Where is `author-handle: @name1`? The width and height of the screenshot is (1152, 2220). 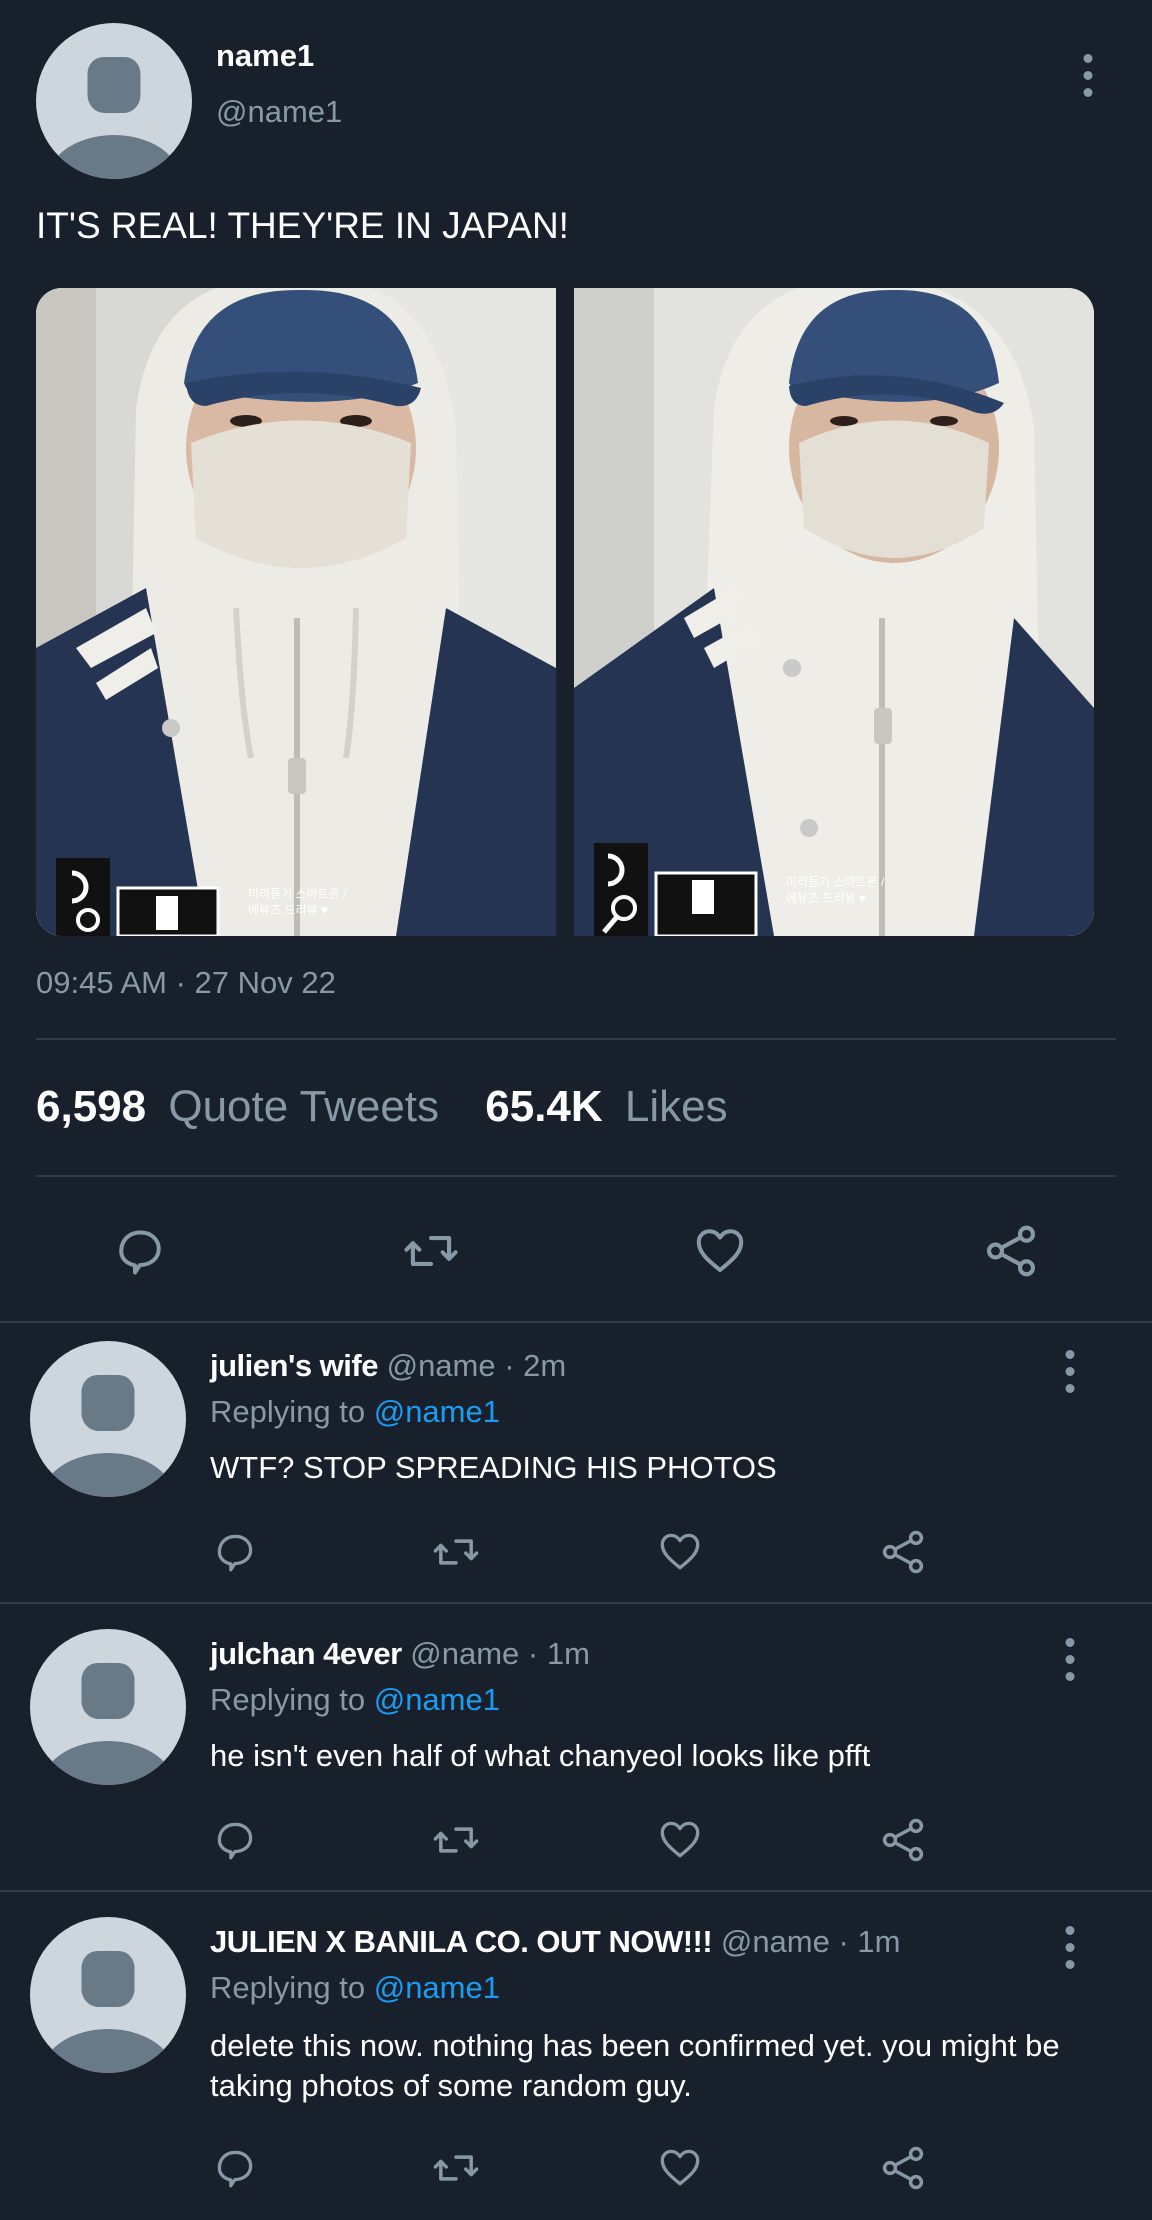 author-handle: @name1 is located at coordinates (279, 112).